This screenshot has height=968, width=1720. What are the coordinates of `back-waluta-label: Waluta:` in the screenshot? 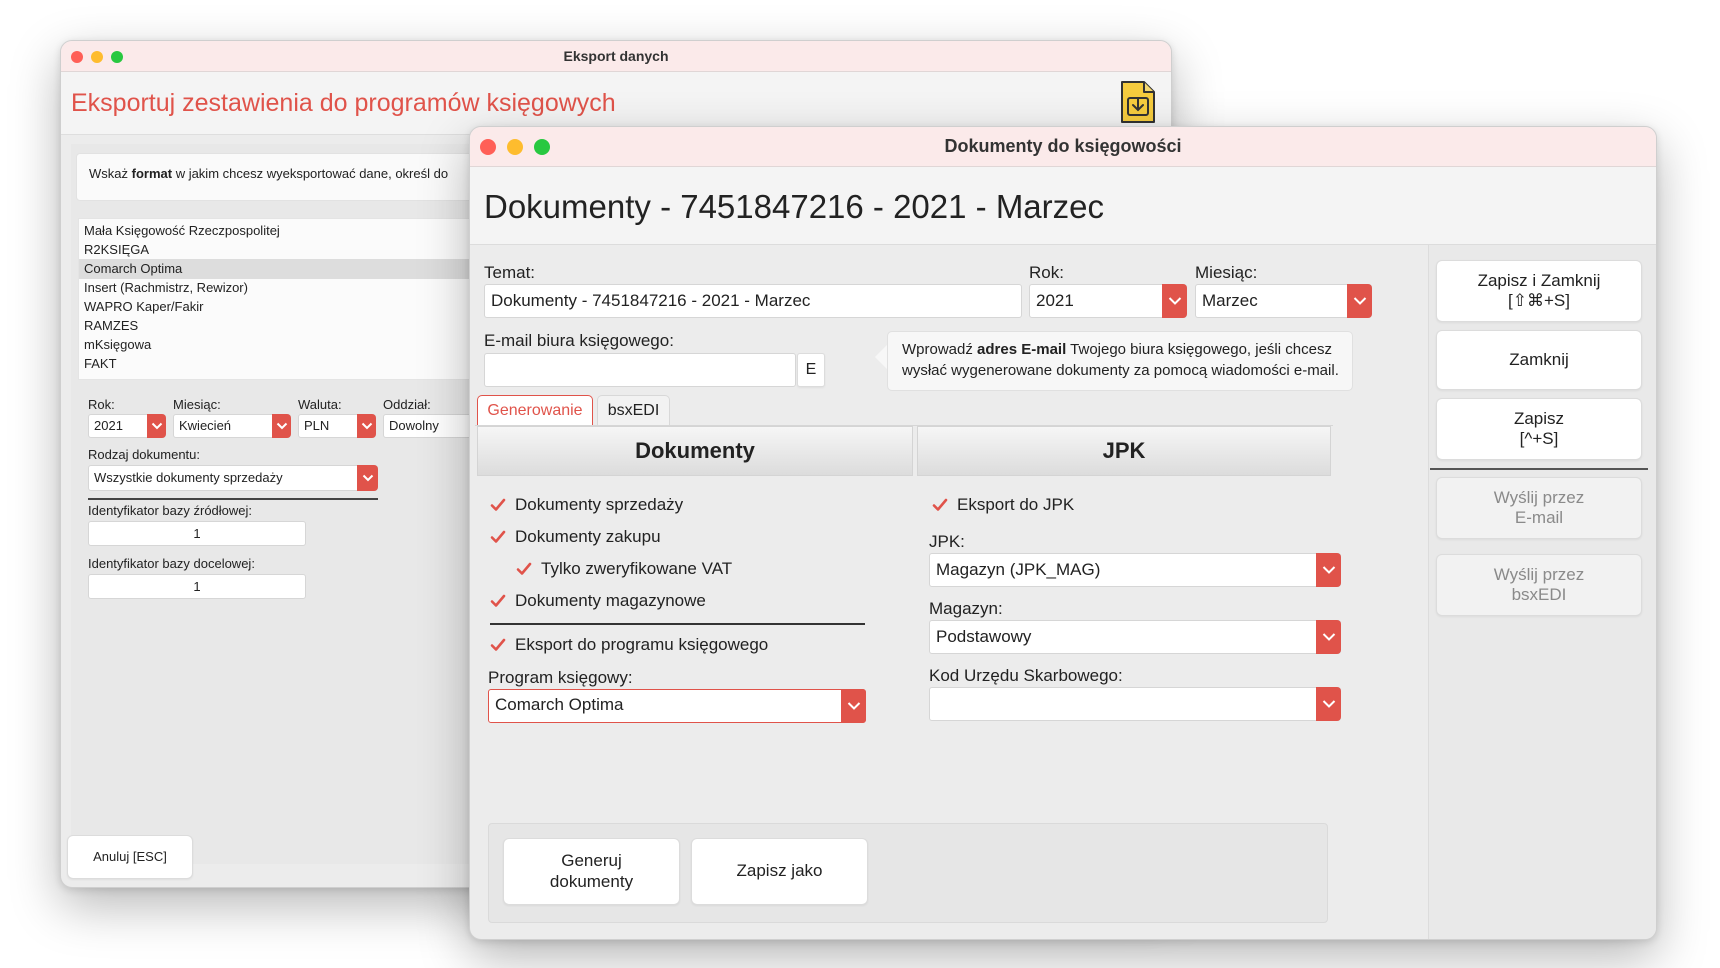 It's located at (320, 404).